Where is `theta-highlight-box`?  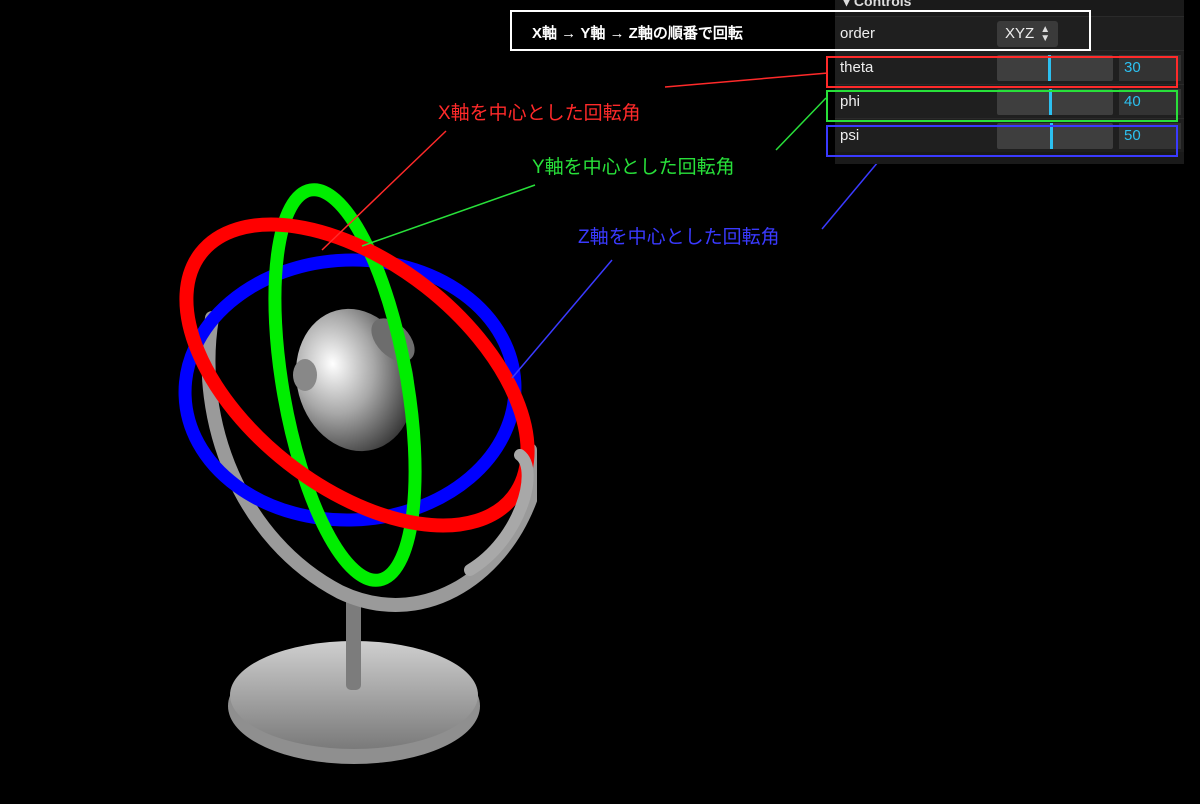
theta-highlight-box is located at coordinates (1002, 72).